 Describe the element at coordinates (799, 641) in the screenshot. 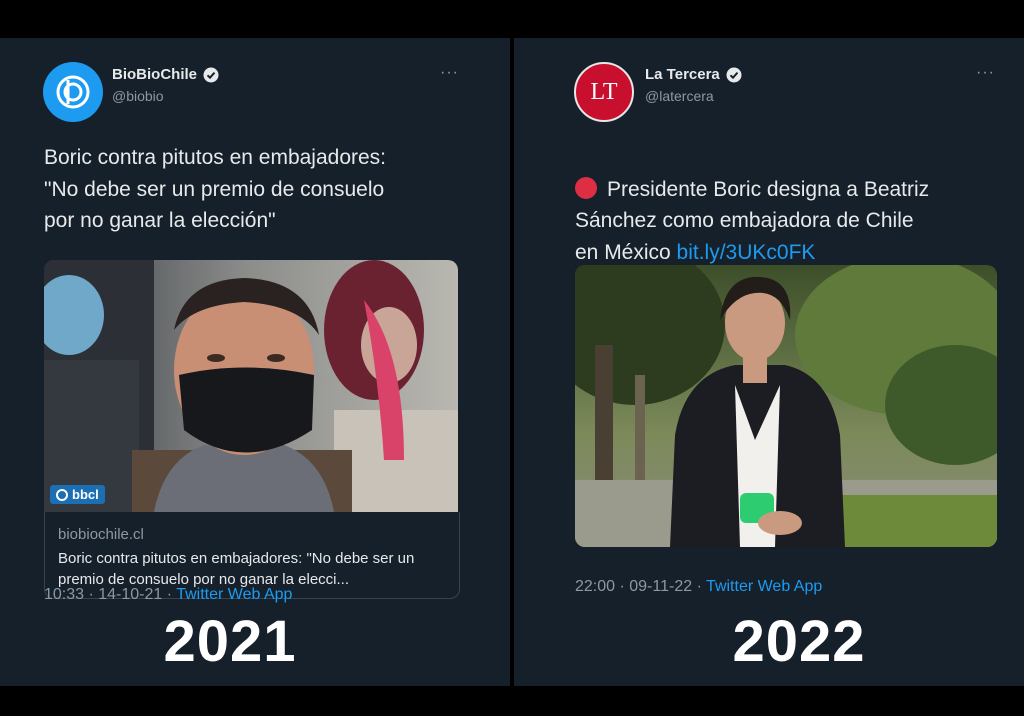

I see `year-label: 2022` at that location.